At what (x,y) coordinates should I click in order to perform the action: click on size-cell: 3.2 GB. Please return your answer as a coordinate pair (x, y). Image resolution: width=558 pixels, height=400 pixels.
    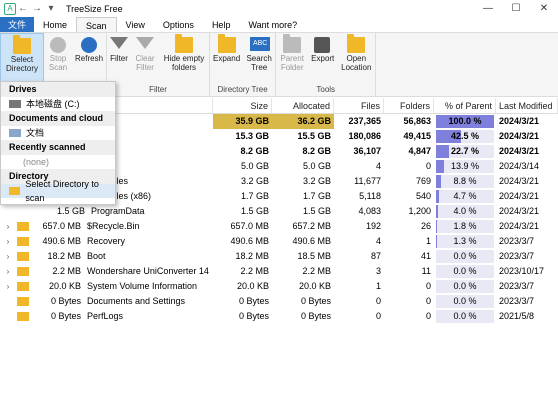
    Looking at the image, I should click on (254, 181).